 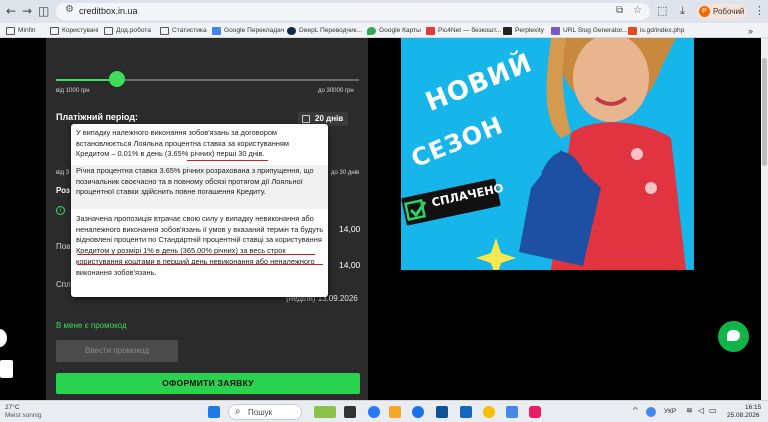 I want to click on recaptcha-badge, so click(x=6, y=369).